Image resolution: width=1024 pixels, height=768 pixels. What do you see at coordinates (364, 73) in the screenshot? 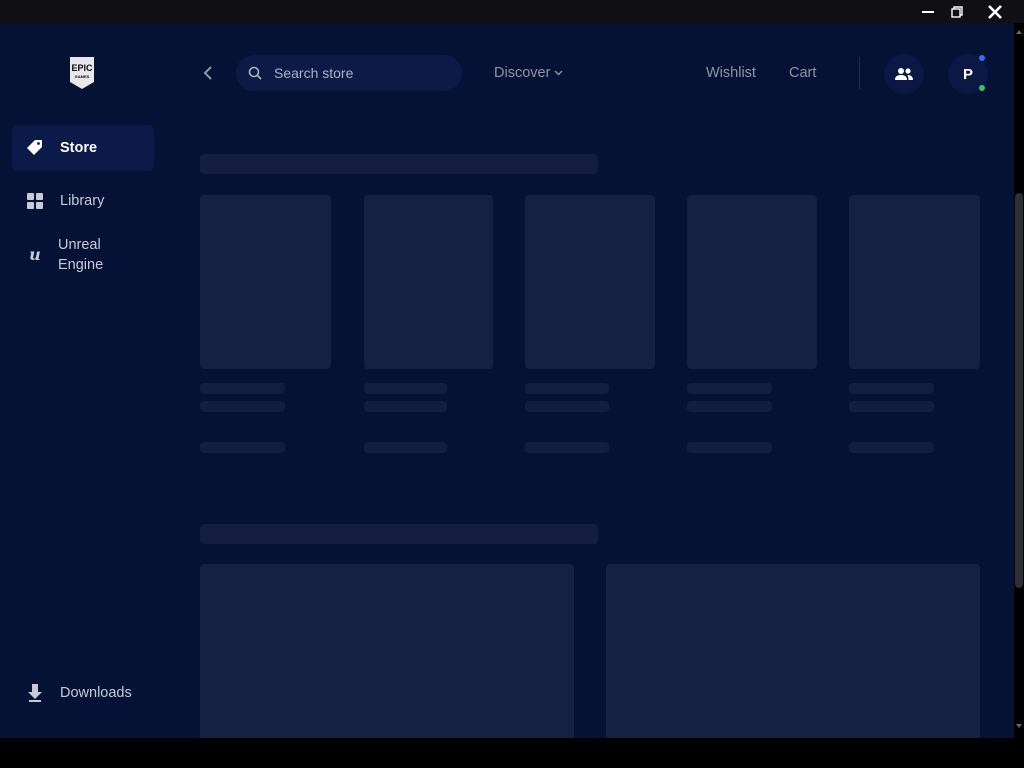
I see `search-input` at bounding box center [364, 73].